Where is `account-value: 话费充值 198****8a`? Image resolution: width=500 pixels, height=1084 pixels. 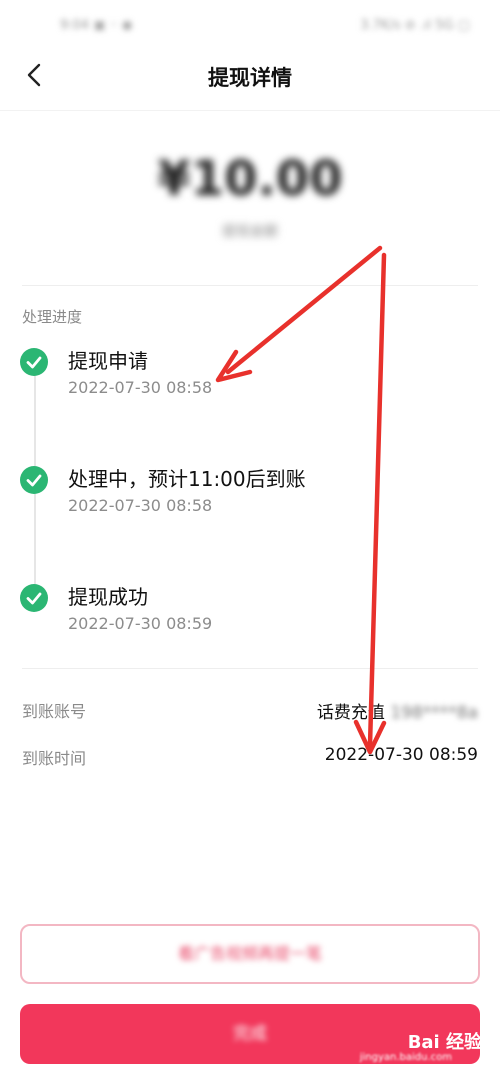 account-value: 话费充值 198****8a is located at coordinates (397, 710).